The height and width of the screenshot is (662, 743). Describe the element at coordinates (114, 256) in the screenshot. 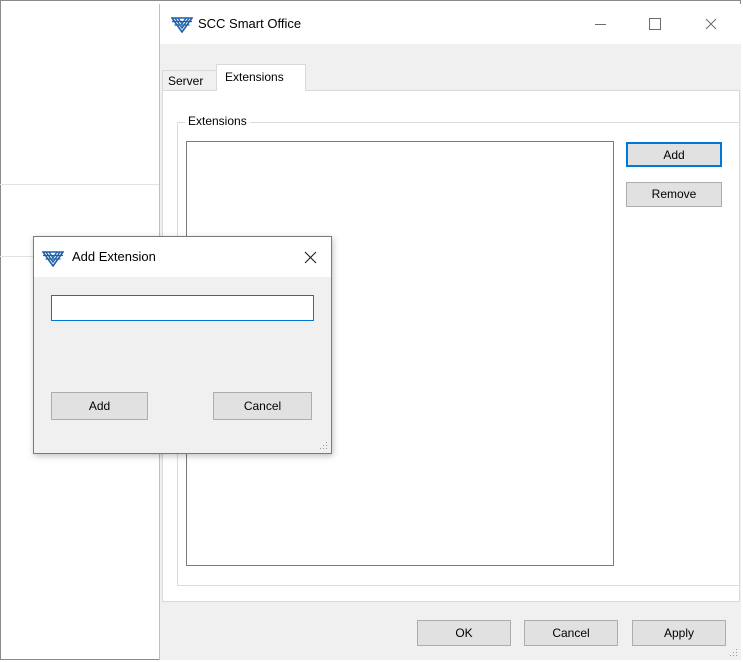

I see `dialog-title: Add Extension` at that location.